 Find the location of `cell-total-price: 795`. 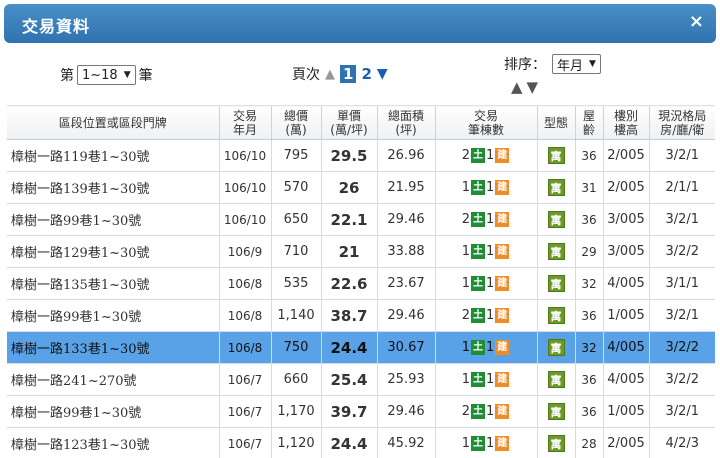

cell-total-price: 795 is located at coordinates (295, 155).